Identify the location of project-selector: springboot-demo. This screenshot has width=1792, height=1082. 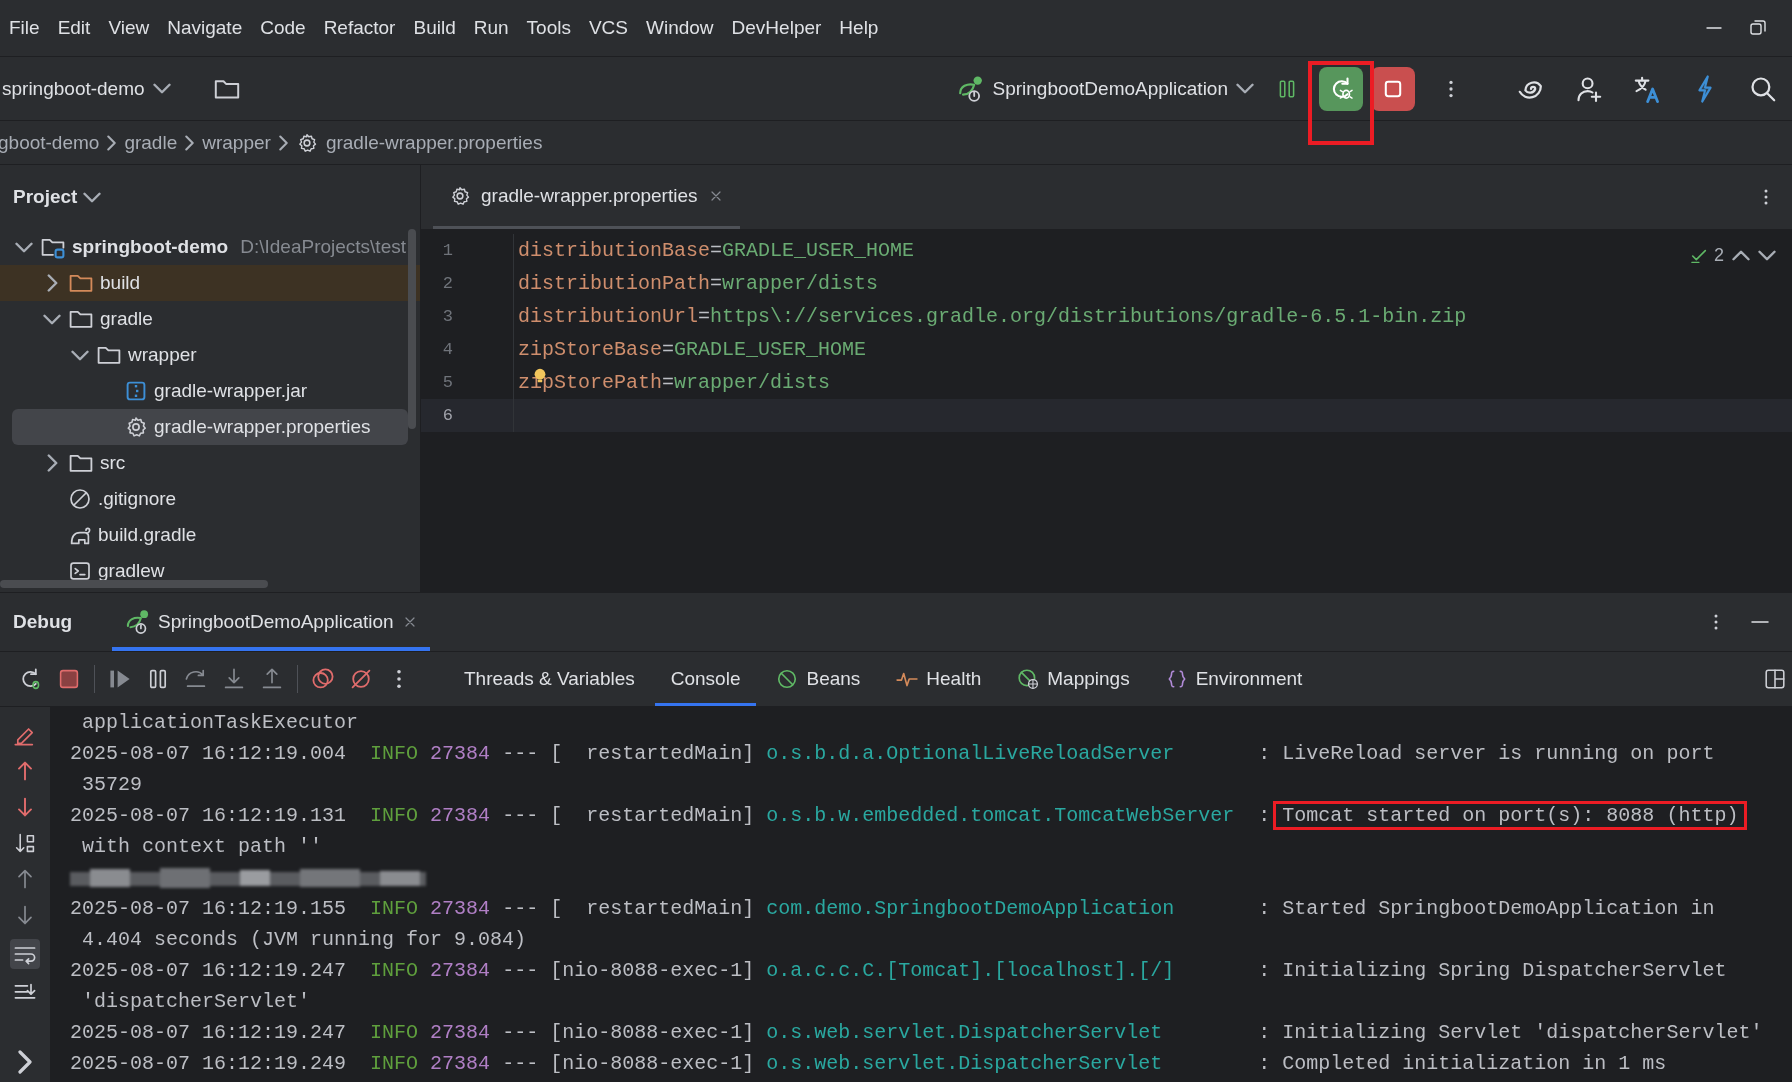
(86, 88).